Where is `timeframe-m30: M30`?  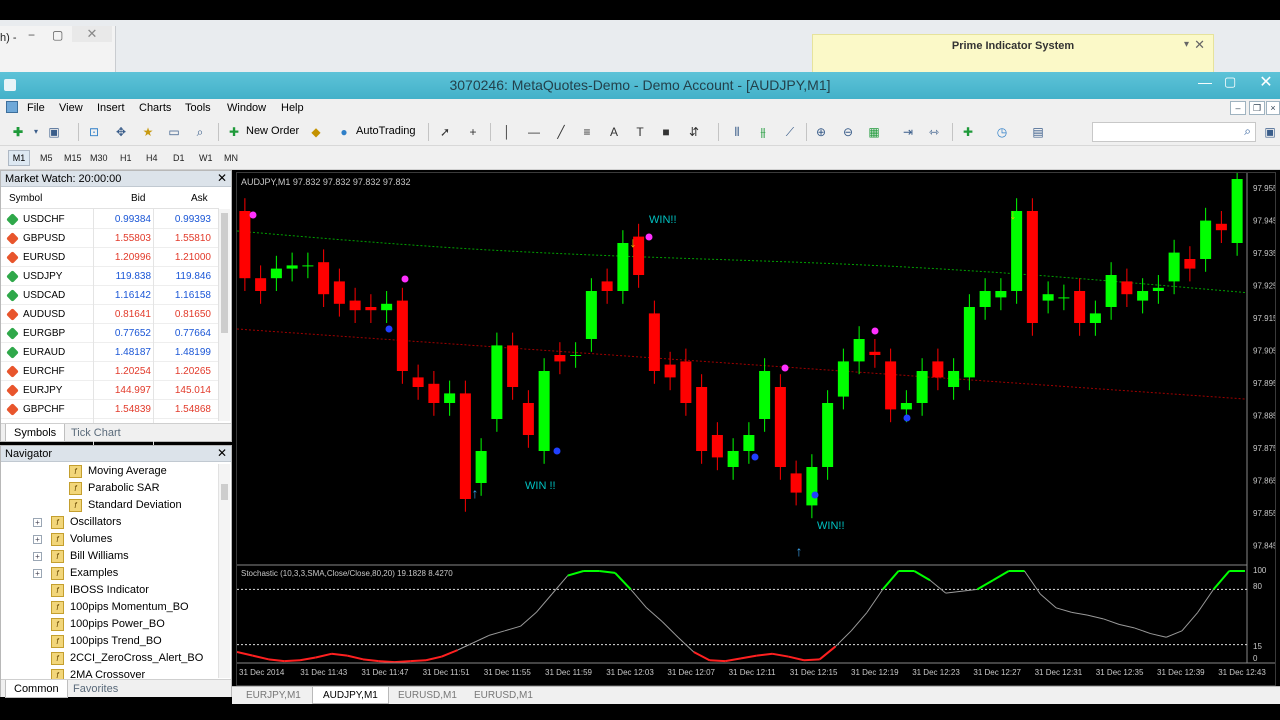 timeframe-m30: M30 is located at coordinates (99, 158).